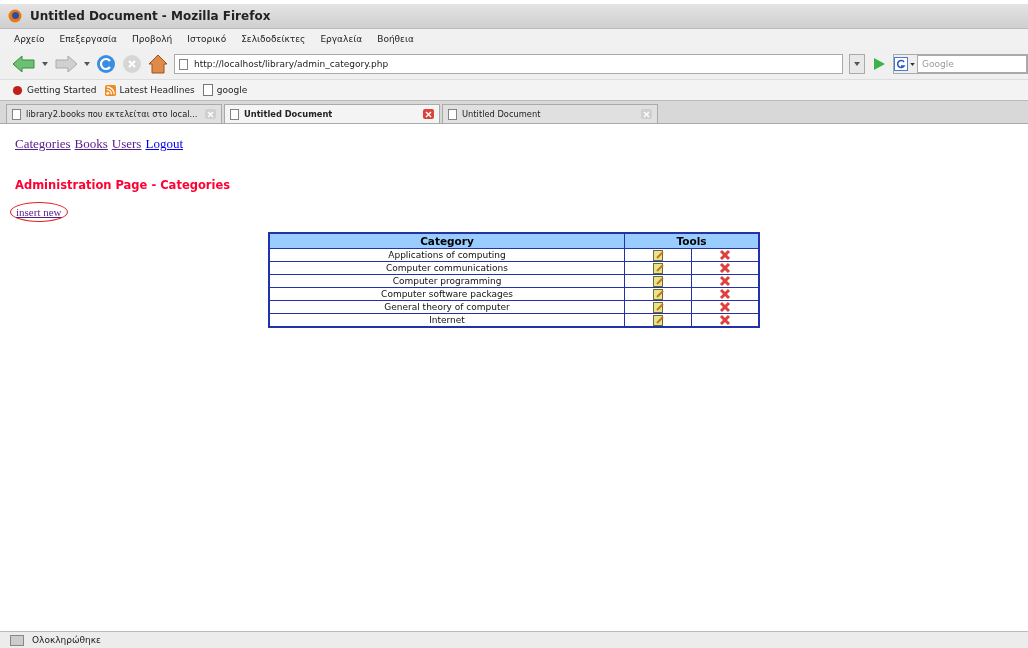 This screenshot has width=1028, height=648. I want to click on nav-link: Logout, so click(164, 144).